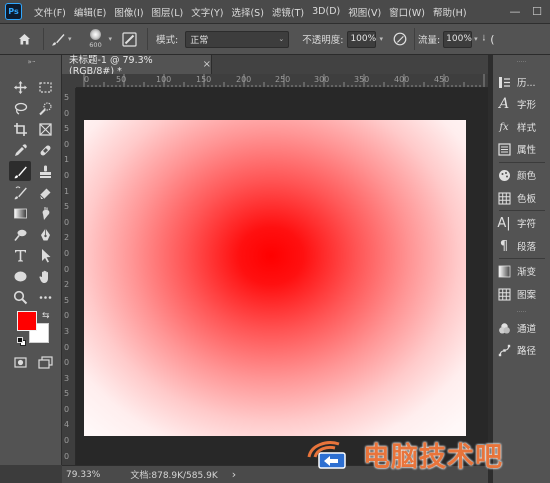 This screenshot has width=550, height=483. What do you see at coordinates (45, 192) in the screenshot?
I see `eraser-tool-icon` at bounding box center [45, 192].